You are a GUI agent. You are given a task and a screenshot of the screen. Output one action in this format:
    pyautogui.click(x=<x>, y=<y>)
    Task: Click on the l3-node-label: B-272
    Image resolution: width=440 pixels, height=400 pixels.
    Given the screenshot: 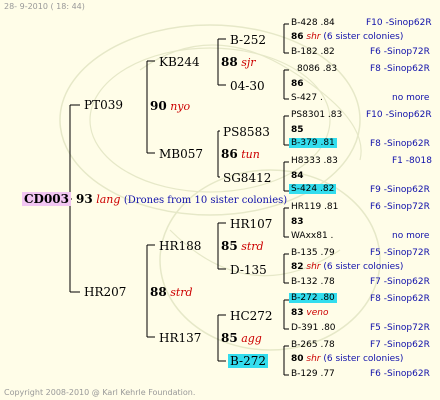 What is the action you would take?
    pyautogui.click(x=248, y=361)
    